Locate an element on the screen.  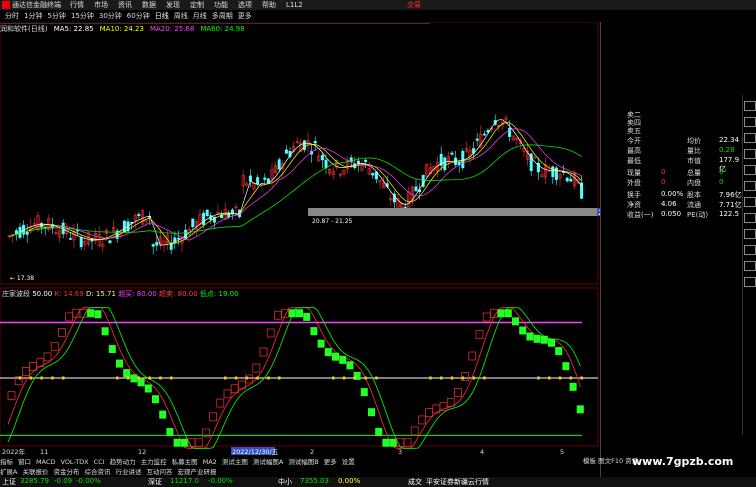
app-title: 通达信金融终端 is located at coordinates (36, 5).